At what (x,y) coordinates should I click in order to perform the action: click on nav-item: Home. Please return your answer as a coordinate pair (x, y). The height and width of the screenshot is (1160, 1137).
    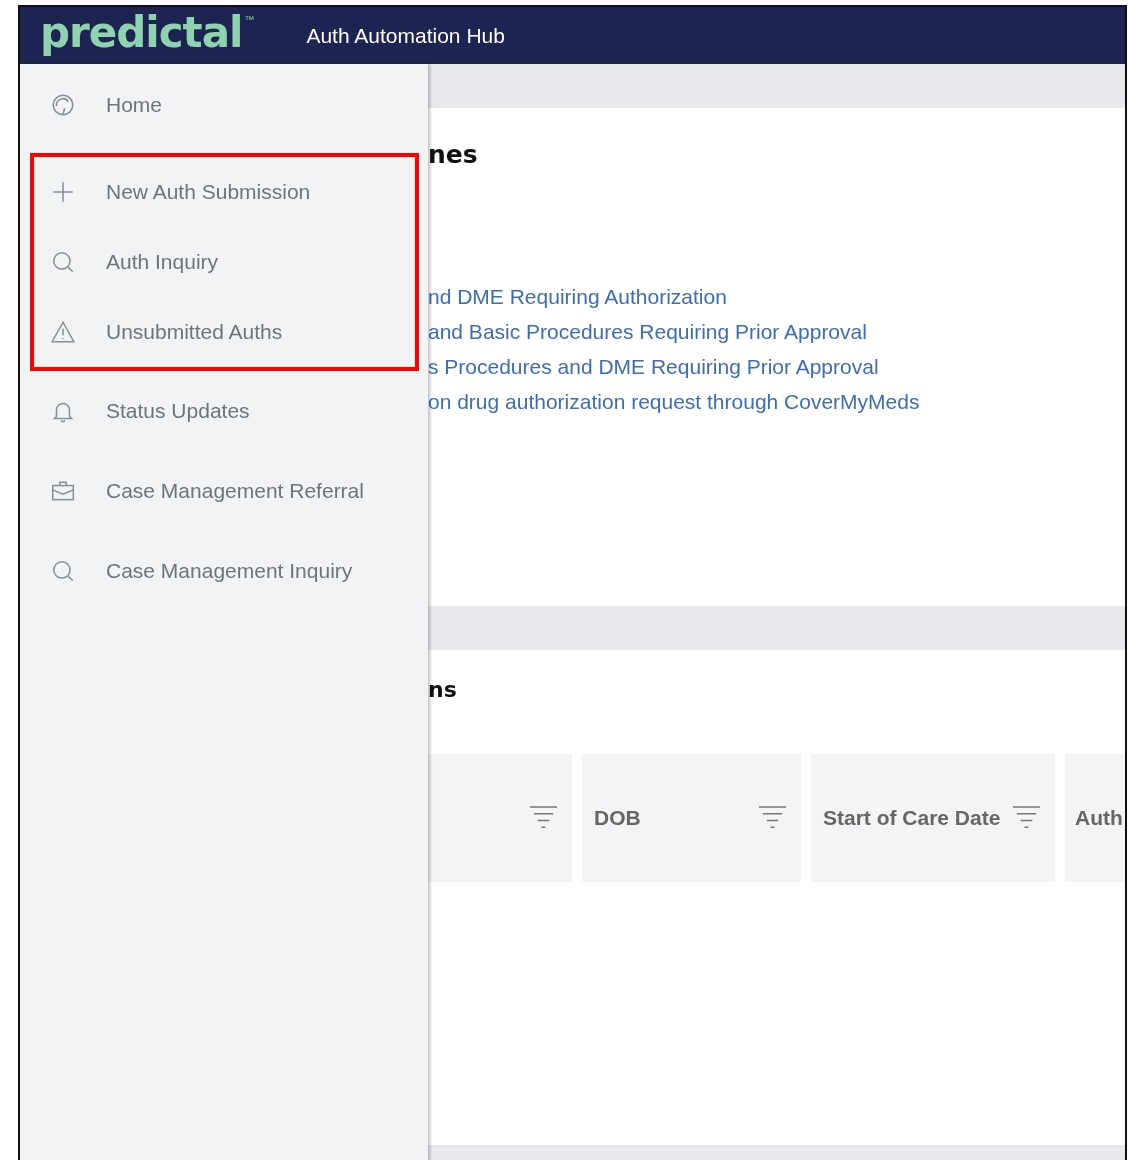
    Looking at the image, I should click on (224, 105).